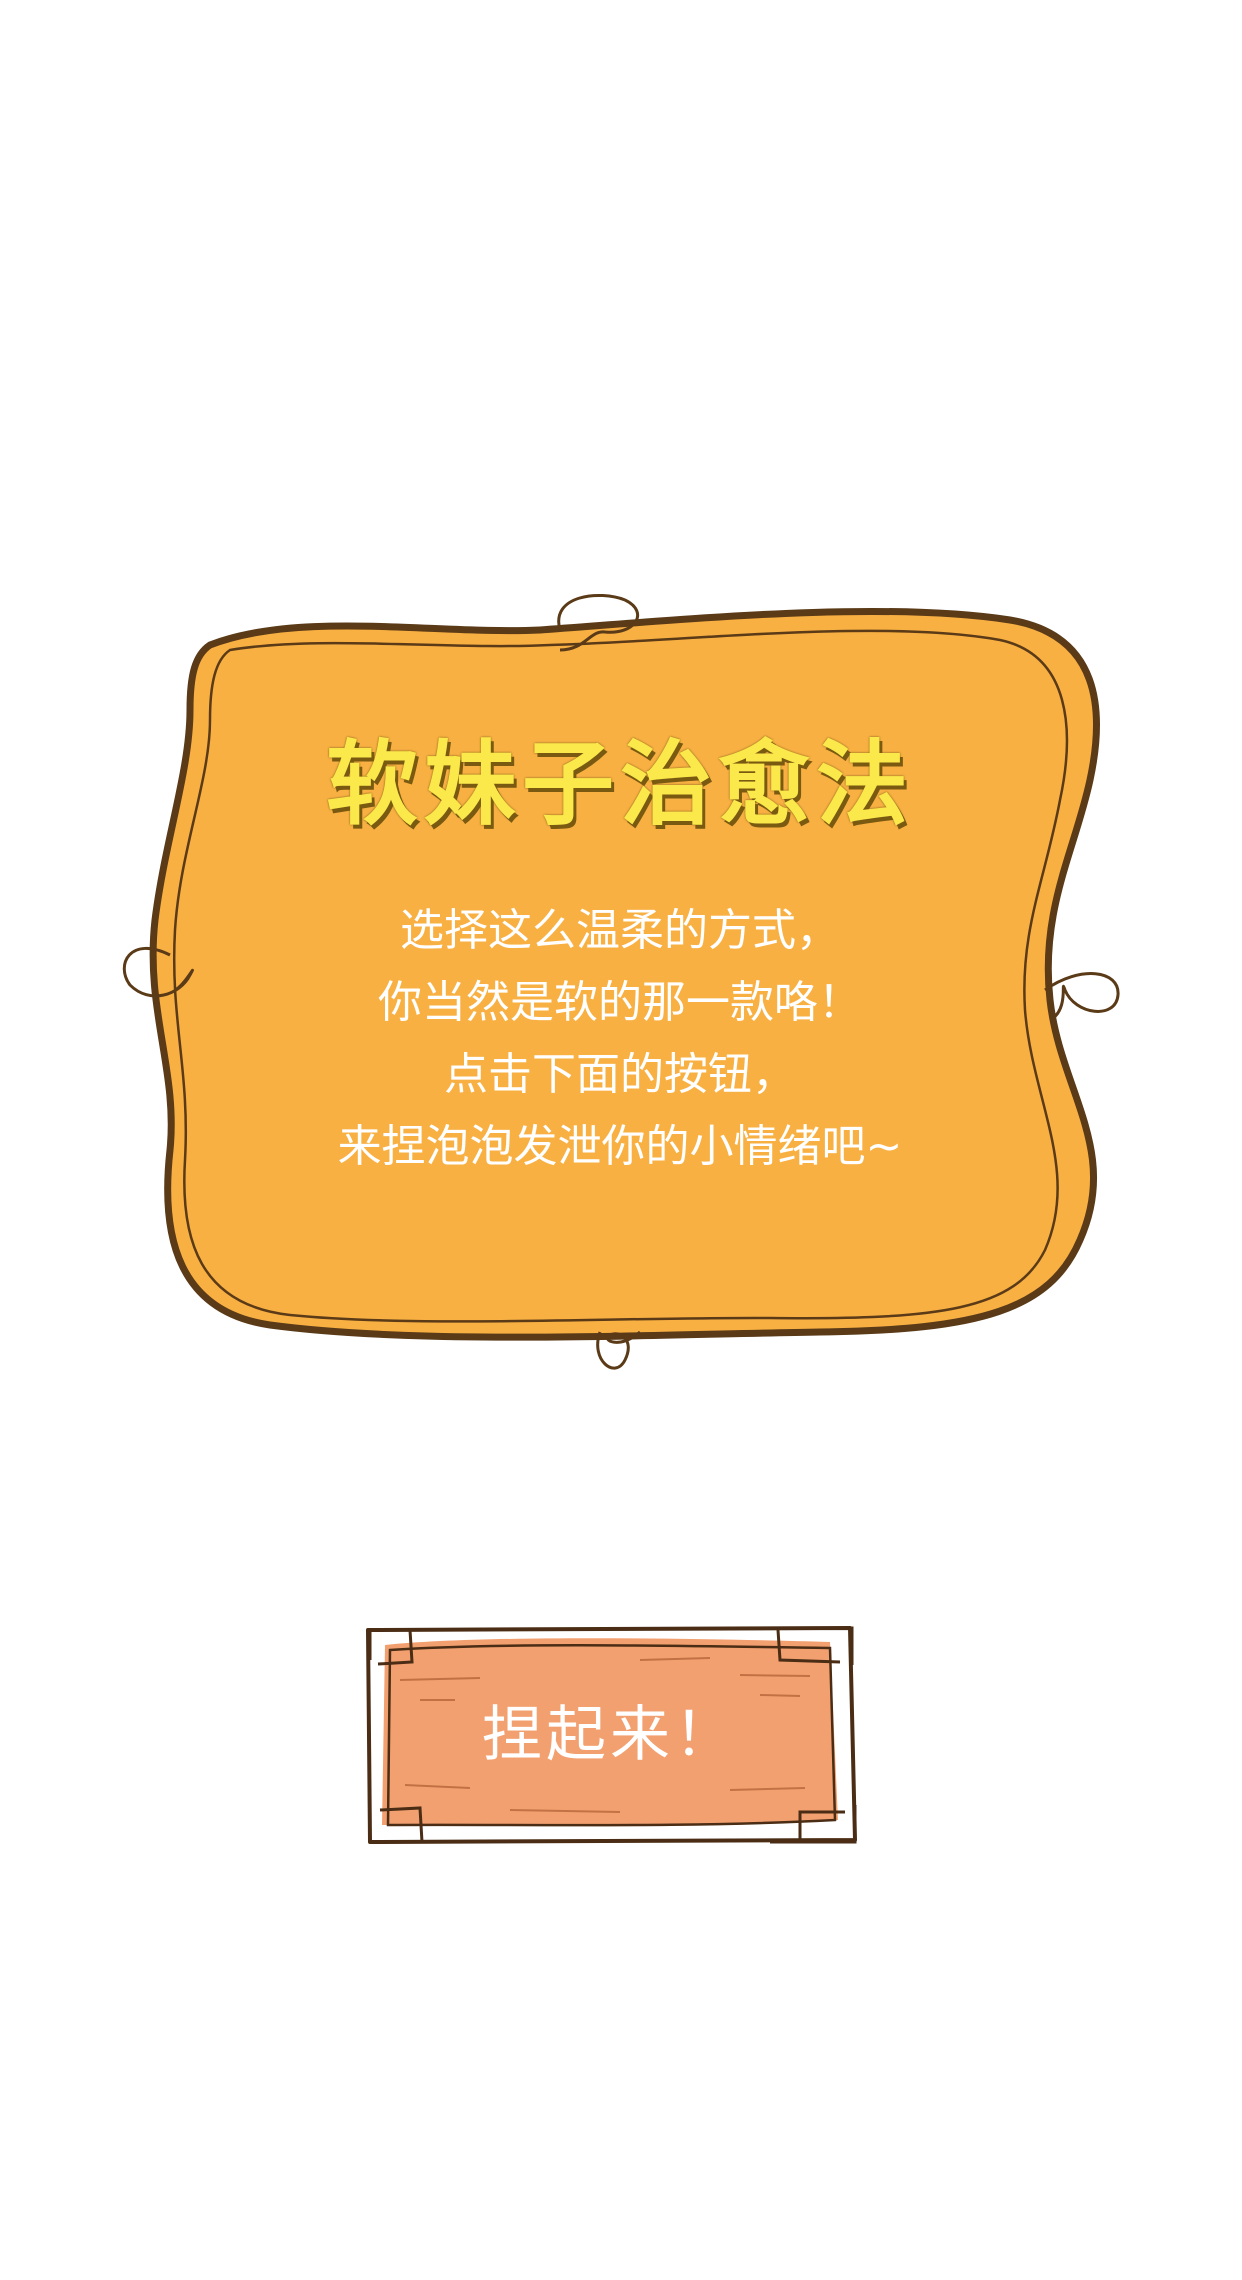  Describe the element at coordinates (620, 930) in the screenshot. I see `card-line-1: 选择这么温柔的方式，` at that location.